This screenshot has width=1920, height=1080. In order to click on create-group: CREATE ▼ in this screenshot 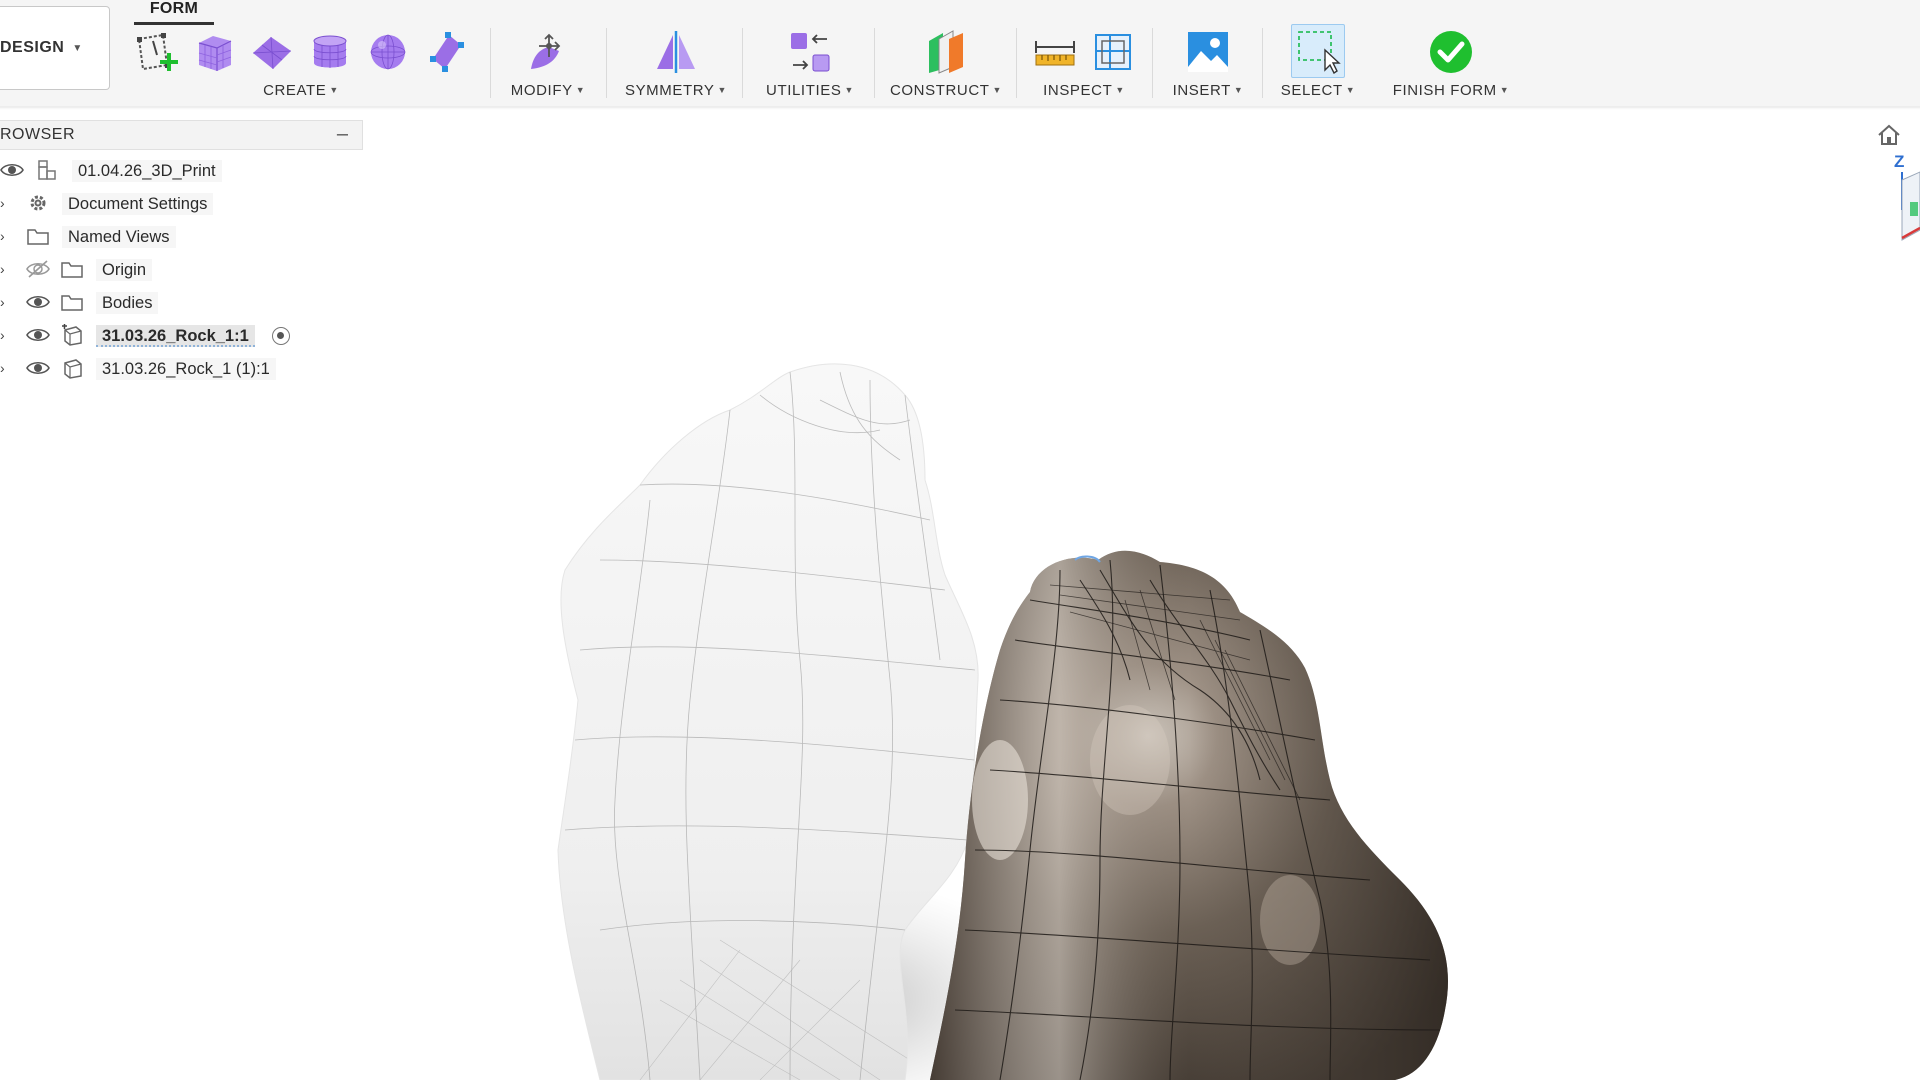, I will do `click(301, 63)`.